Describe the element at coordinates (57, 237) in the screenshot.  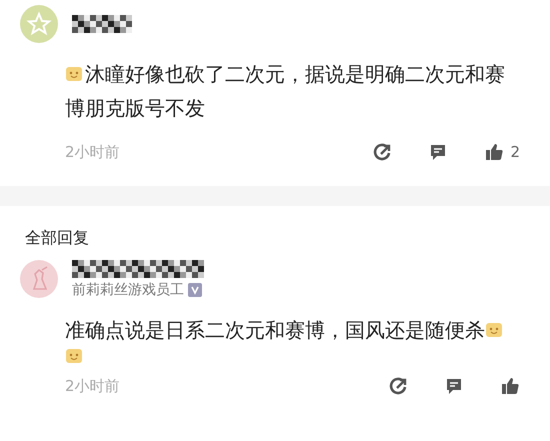
I see `section-title: 全部回复` at that location.